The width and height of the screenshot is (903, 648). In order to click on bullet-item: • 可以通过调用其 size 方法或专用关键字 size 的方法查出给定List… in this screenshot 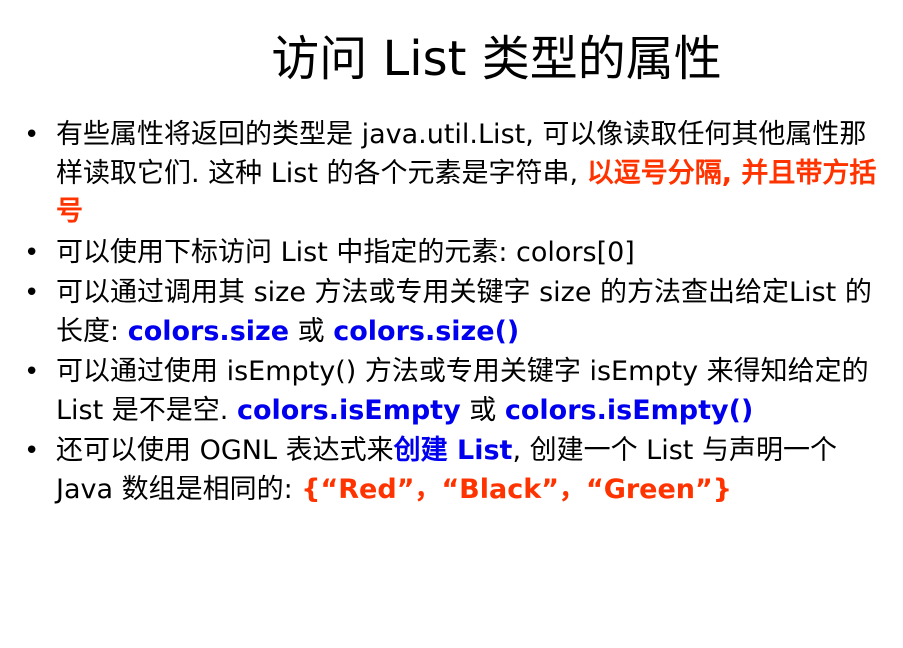, I will do `click(453, 312)`.